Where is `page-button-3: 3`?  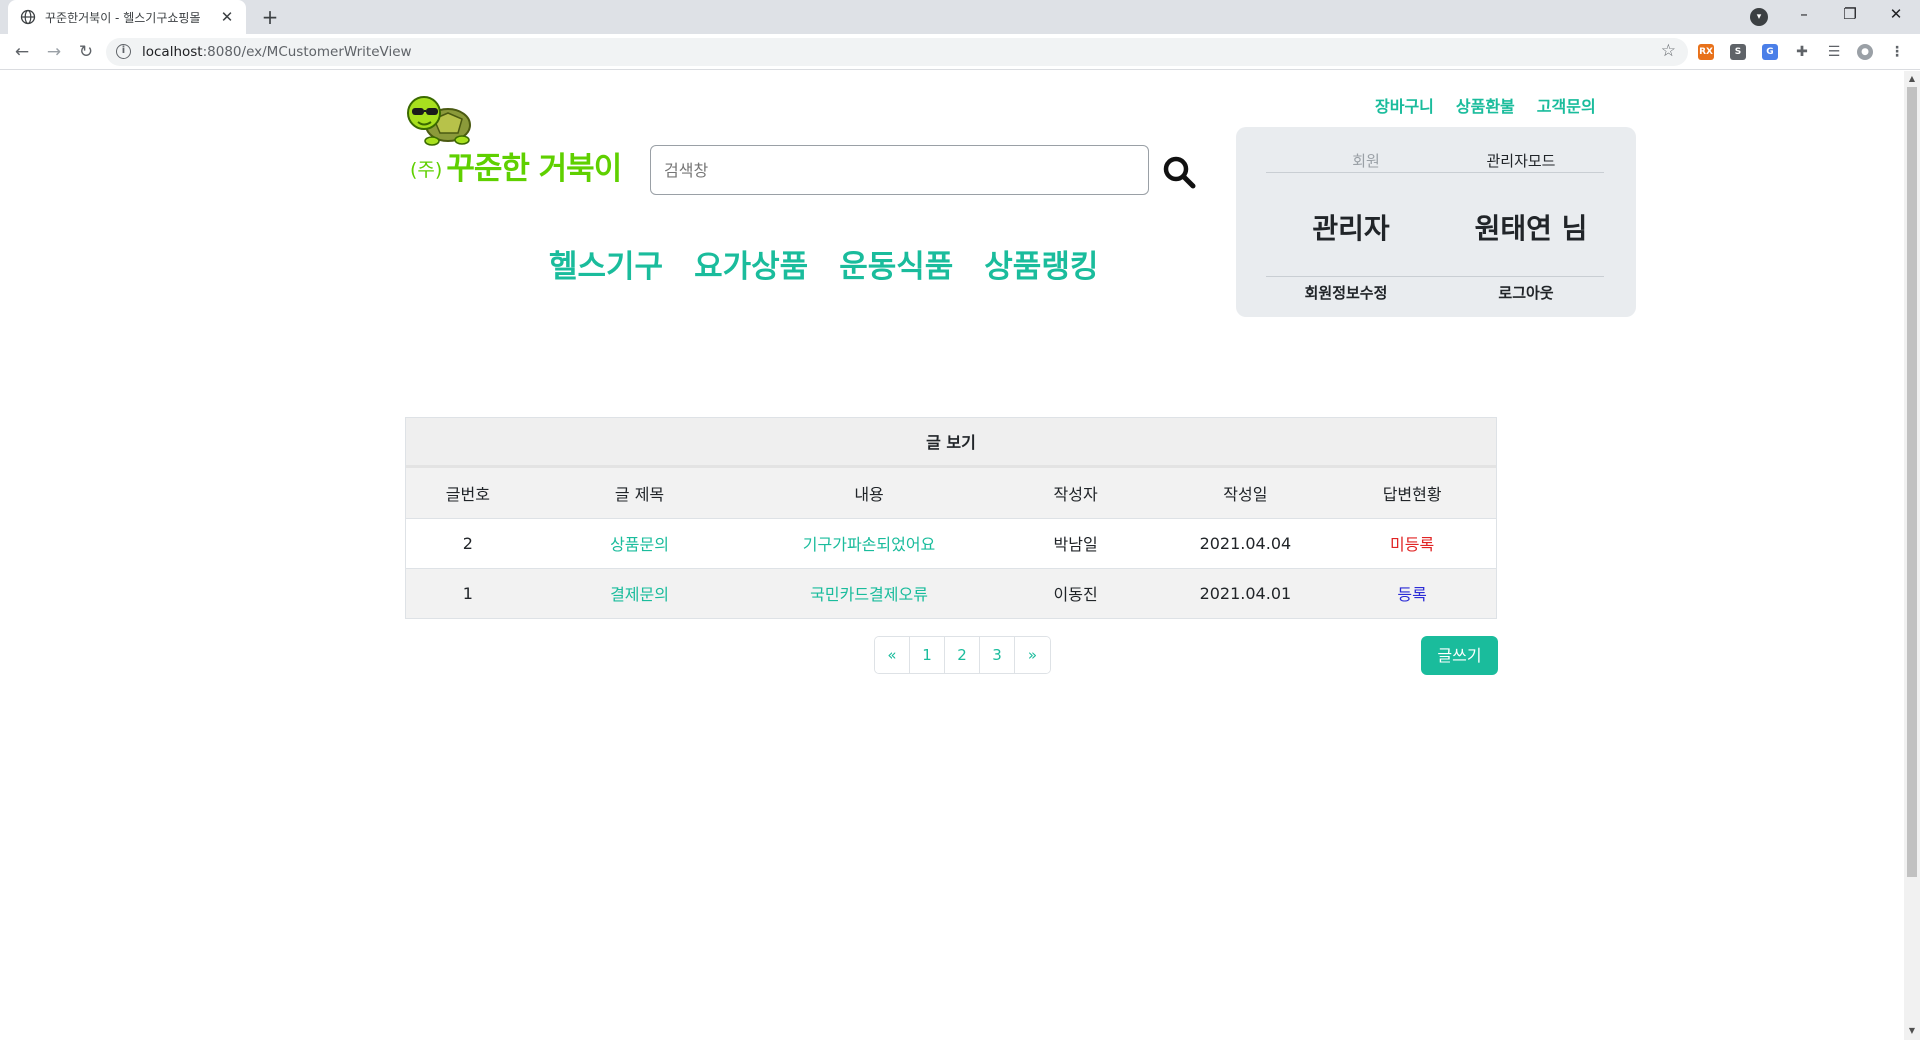 page-button-3: 3 is located at coordinates (997, 655).